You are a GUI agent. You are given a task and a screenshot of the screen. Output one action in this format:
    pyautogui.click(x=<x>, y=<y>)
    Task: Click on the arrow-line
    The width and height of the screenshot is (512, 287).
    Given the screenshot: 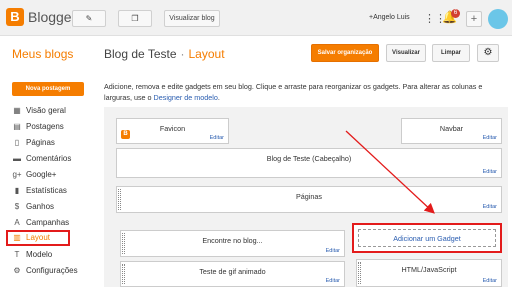 What is the action you would take?
    pyautogui.click(x=390, y=172)
    